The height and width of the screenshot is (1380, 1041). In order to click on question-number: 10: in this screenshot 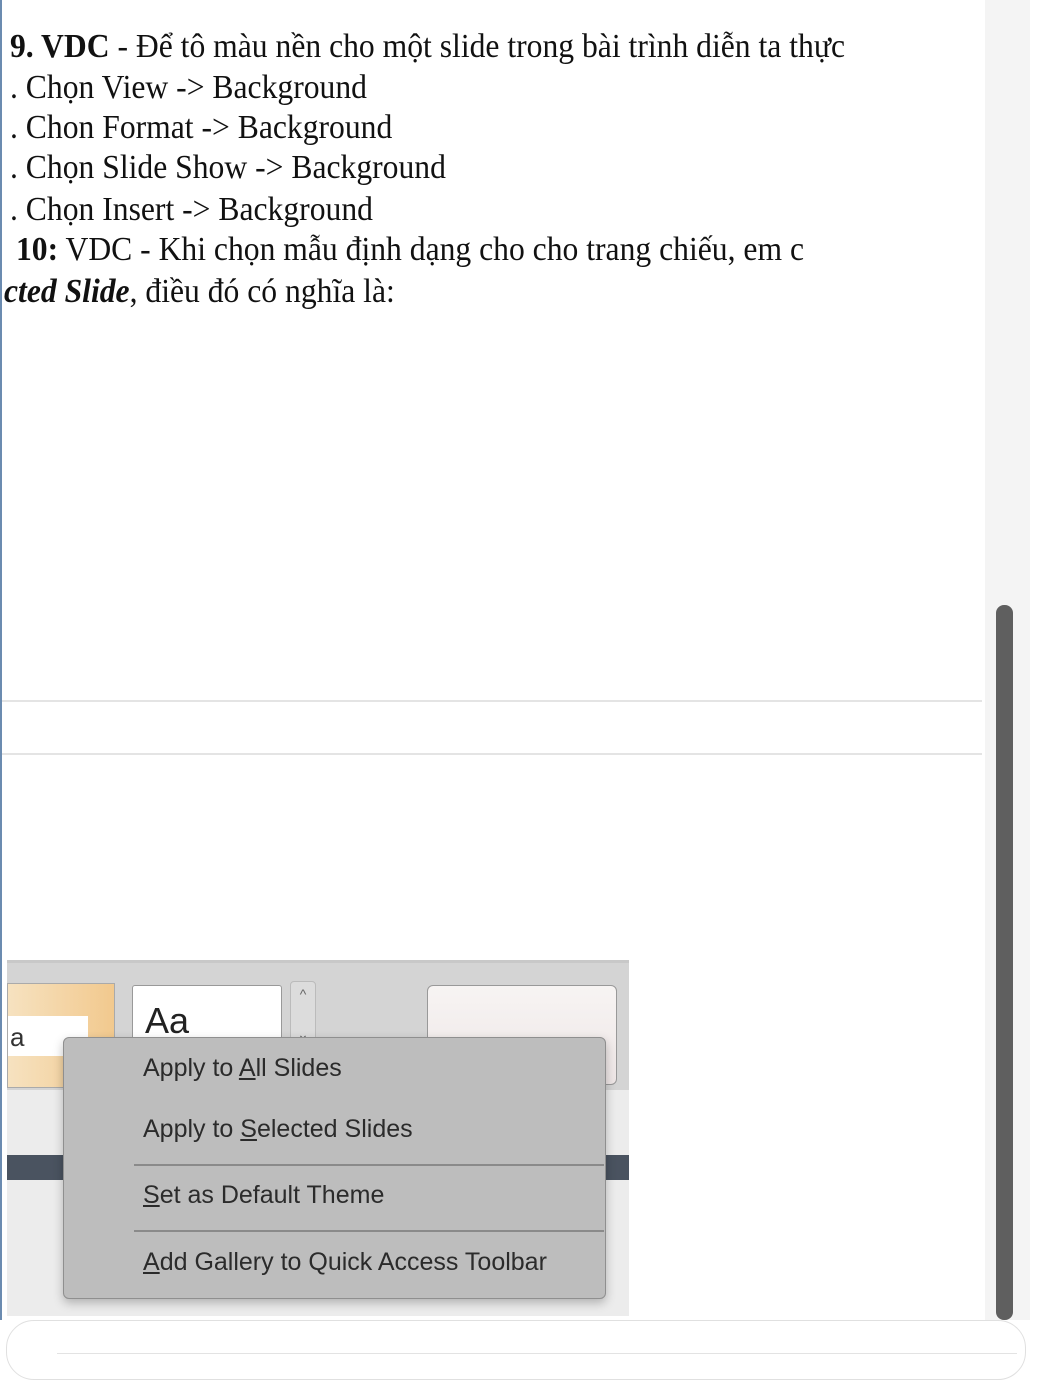, I will do `click(37, 249)`.